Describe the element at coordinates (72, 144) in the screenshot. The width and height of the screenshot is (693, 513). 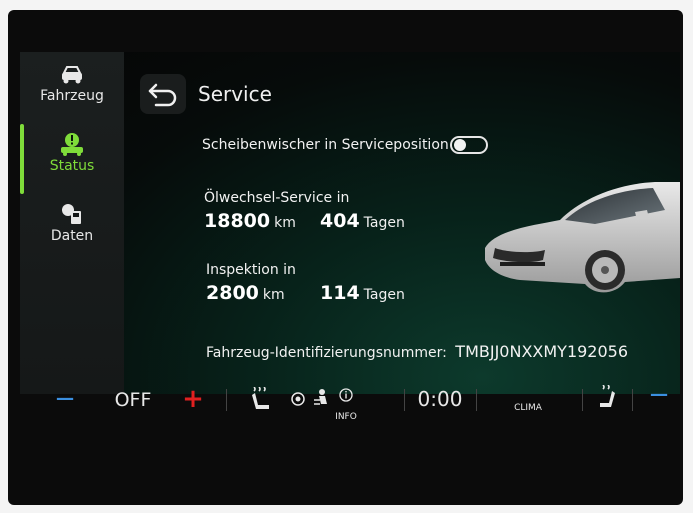
I see `car-warning-icon` at that location.